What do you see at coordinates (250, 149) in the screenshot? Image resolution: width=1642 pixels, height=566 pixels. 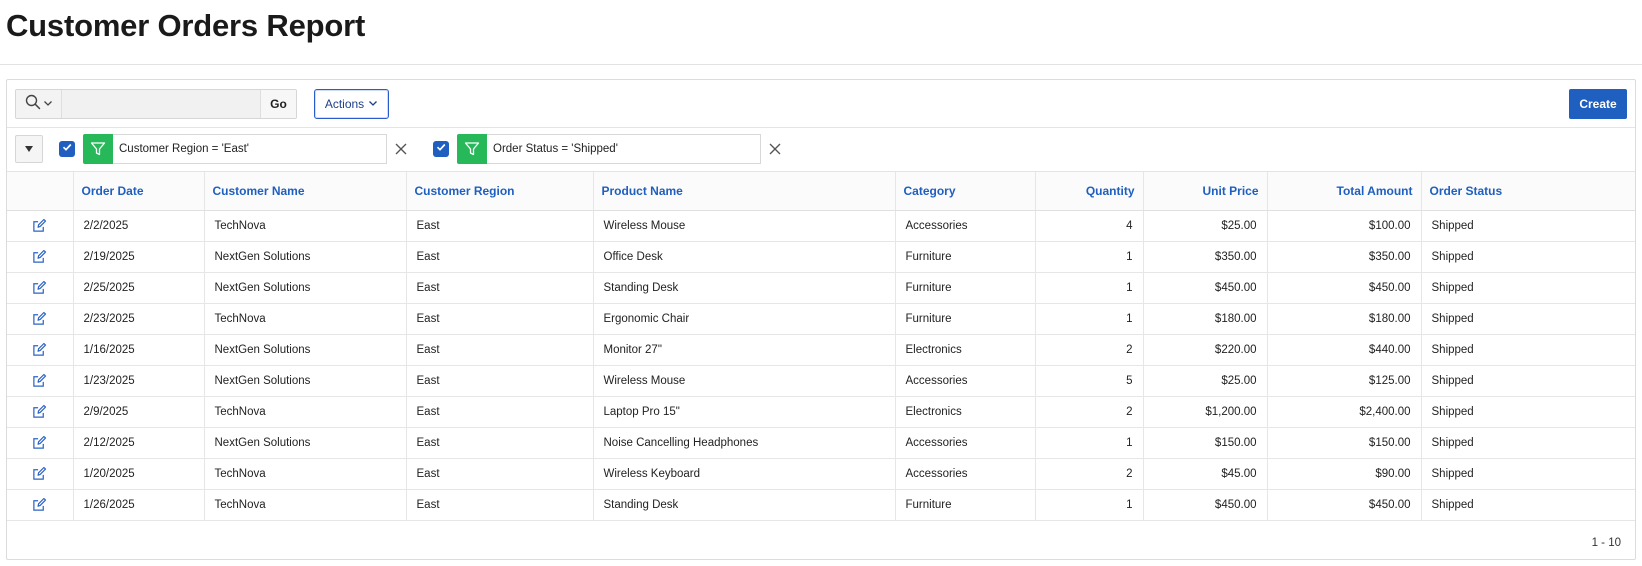 I see `filter-label: Customer Region = 'East'` at bounding box center [250, 149].